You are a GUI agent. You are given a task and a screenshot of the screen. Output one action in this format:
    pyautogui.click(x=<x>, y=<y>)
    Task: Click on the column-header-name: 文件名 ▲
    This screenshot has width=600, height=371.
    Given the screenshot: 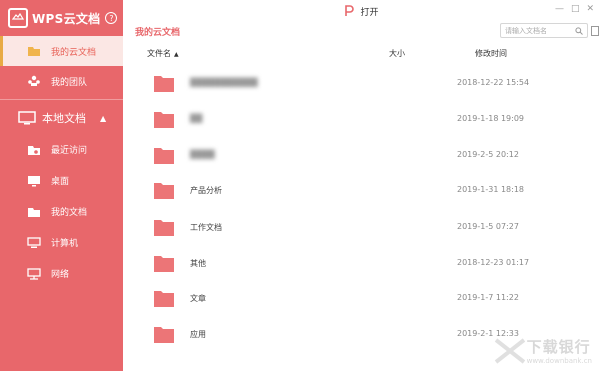 What is the action you would take?
    pyautogui.click(x=163, y=53)
    